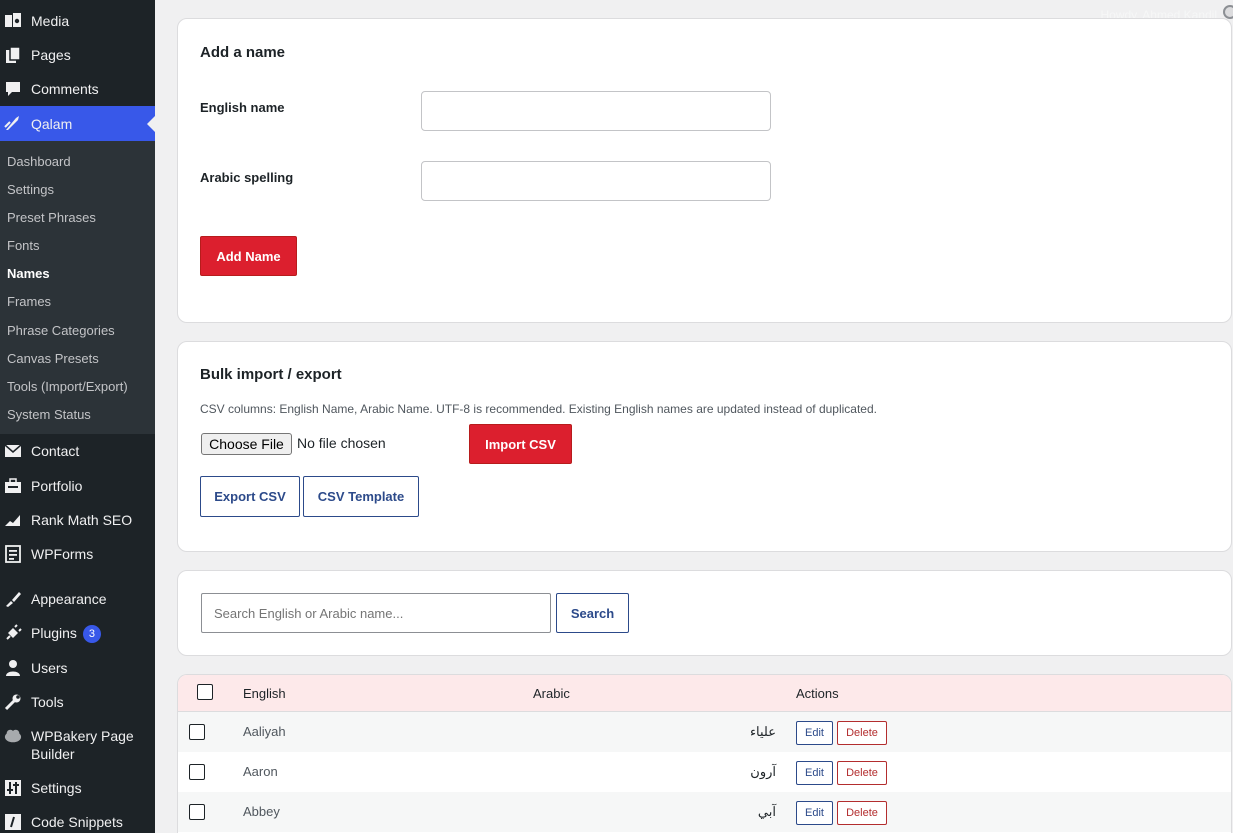 The image size is (1233, 833). What do you see at coordinates (65, 89) in the screenshot?
I see `sidebar-item-label: Comments` at bounding box center [65, 89].